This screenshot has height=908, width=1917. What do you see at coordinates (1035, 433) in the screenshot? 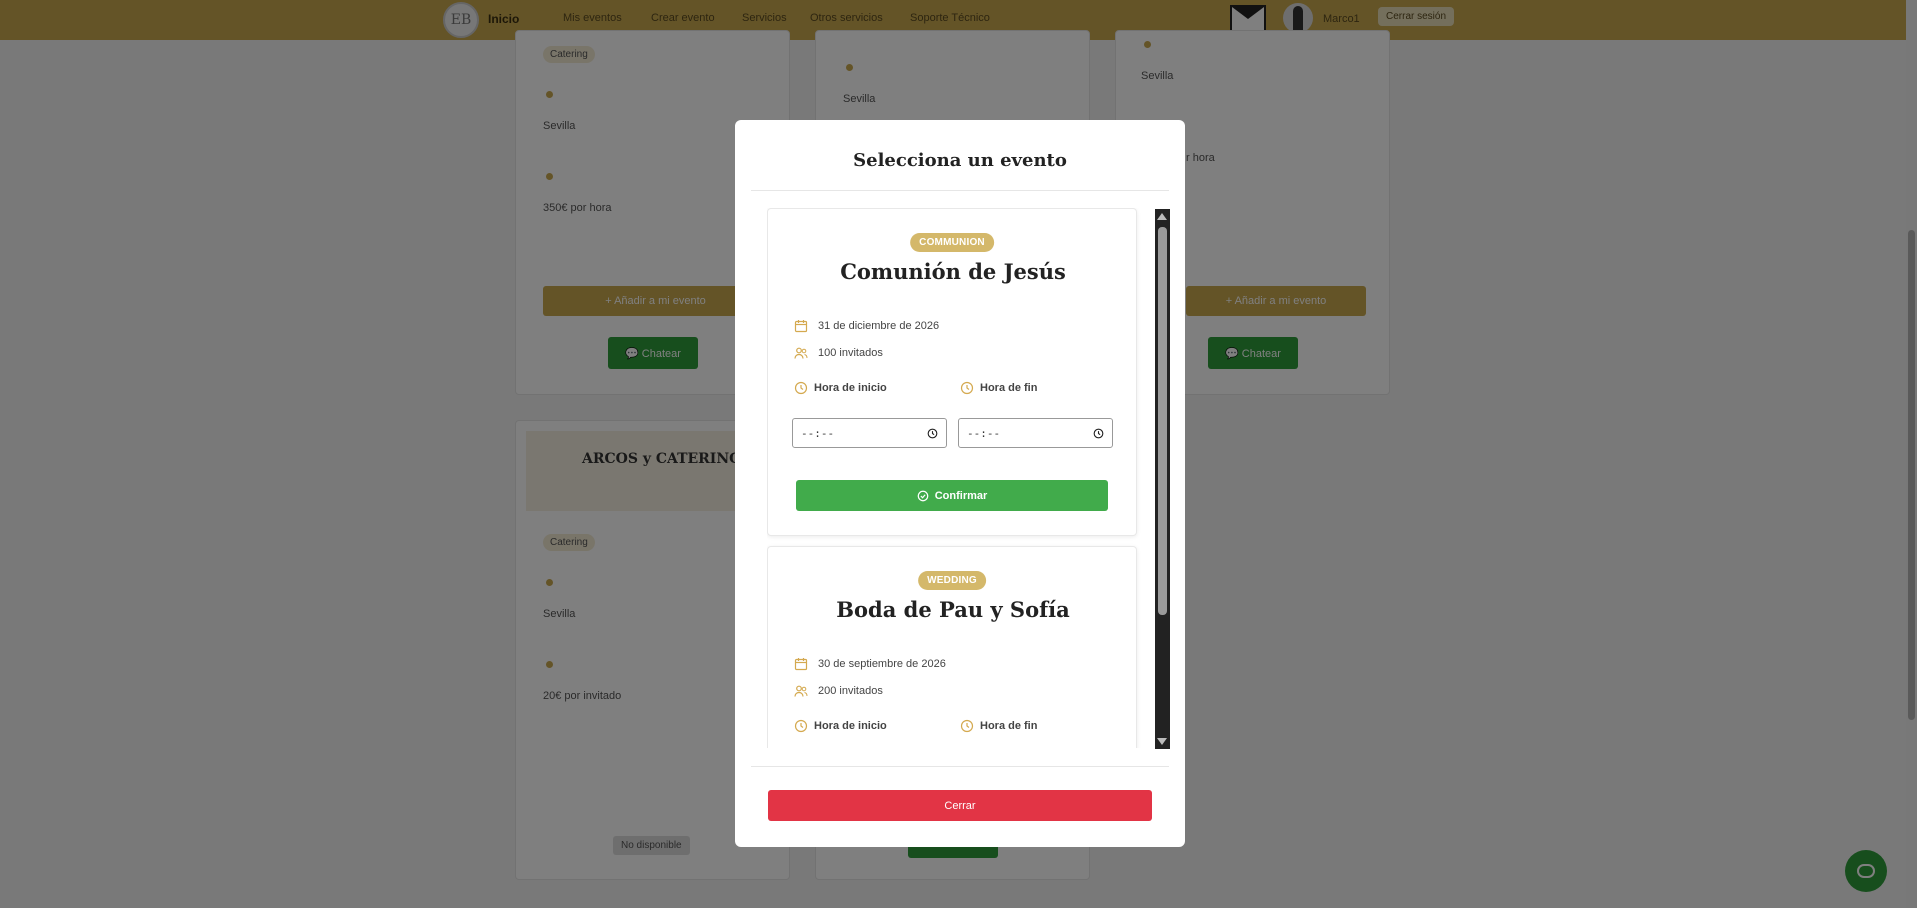
I see `end-time-input: --:--` at bounding box center [1035, 433].